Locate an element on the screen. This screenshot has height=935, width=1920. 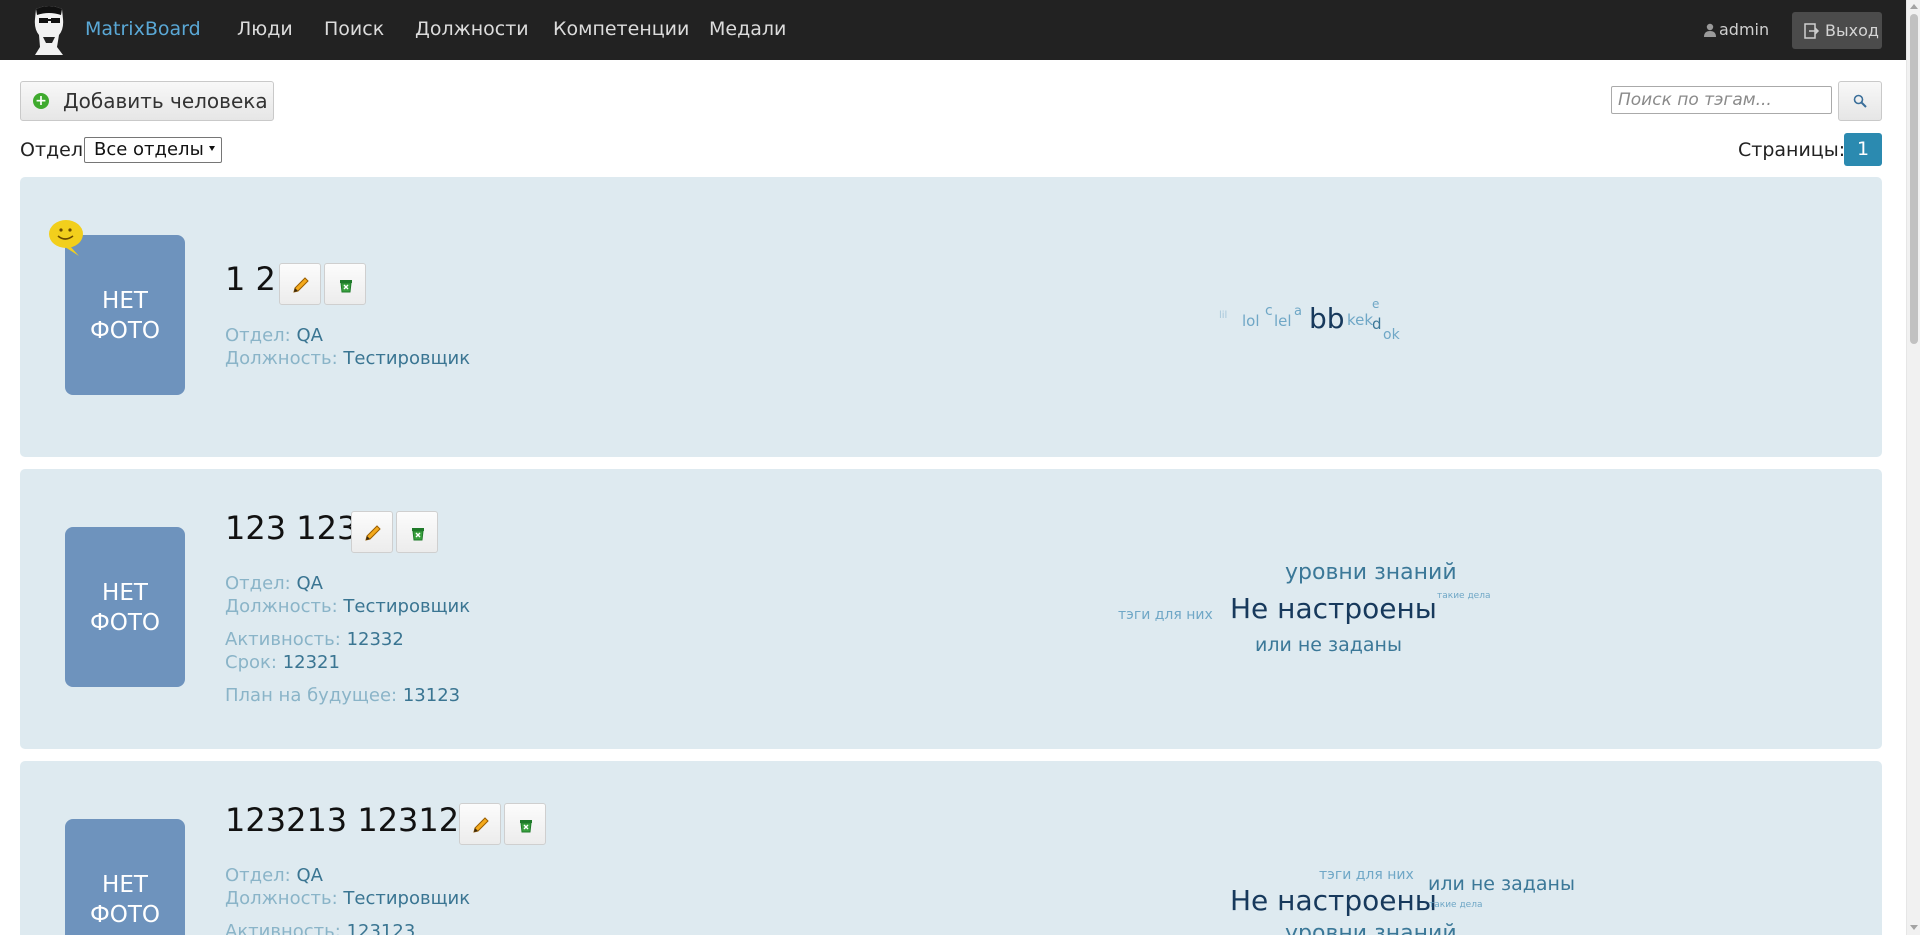
nav-positions: Должности is located at coordinates (472, 29).